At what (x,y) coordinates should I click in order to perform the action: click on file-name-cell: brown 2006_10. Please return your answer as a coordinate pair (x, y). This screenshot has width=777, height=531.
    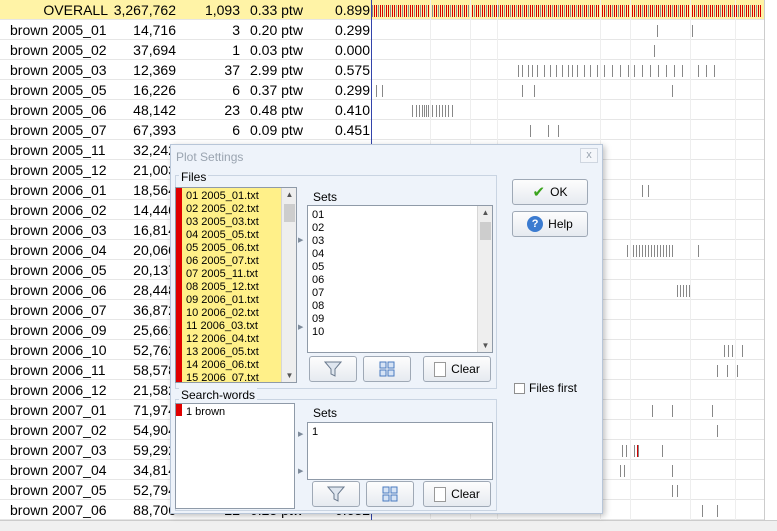
    Looking at the image, I should click on (58, 350).